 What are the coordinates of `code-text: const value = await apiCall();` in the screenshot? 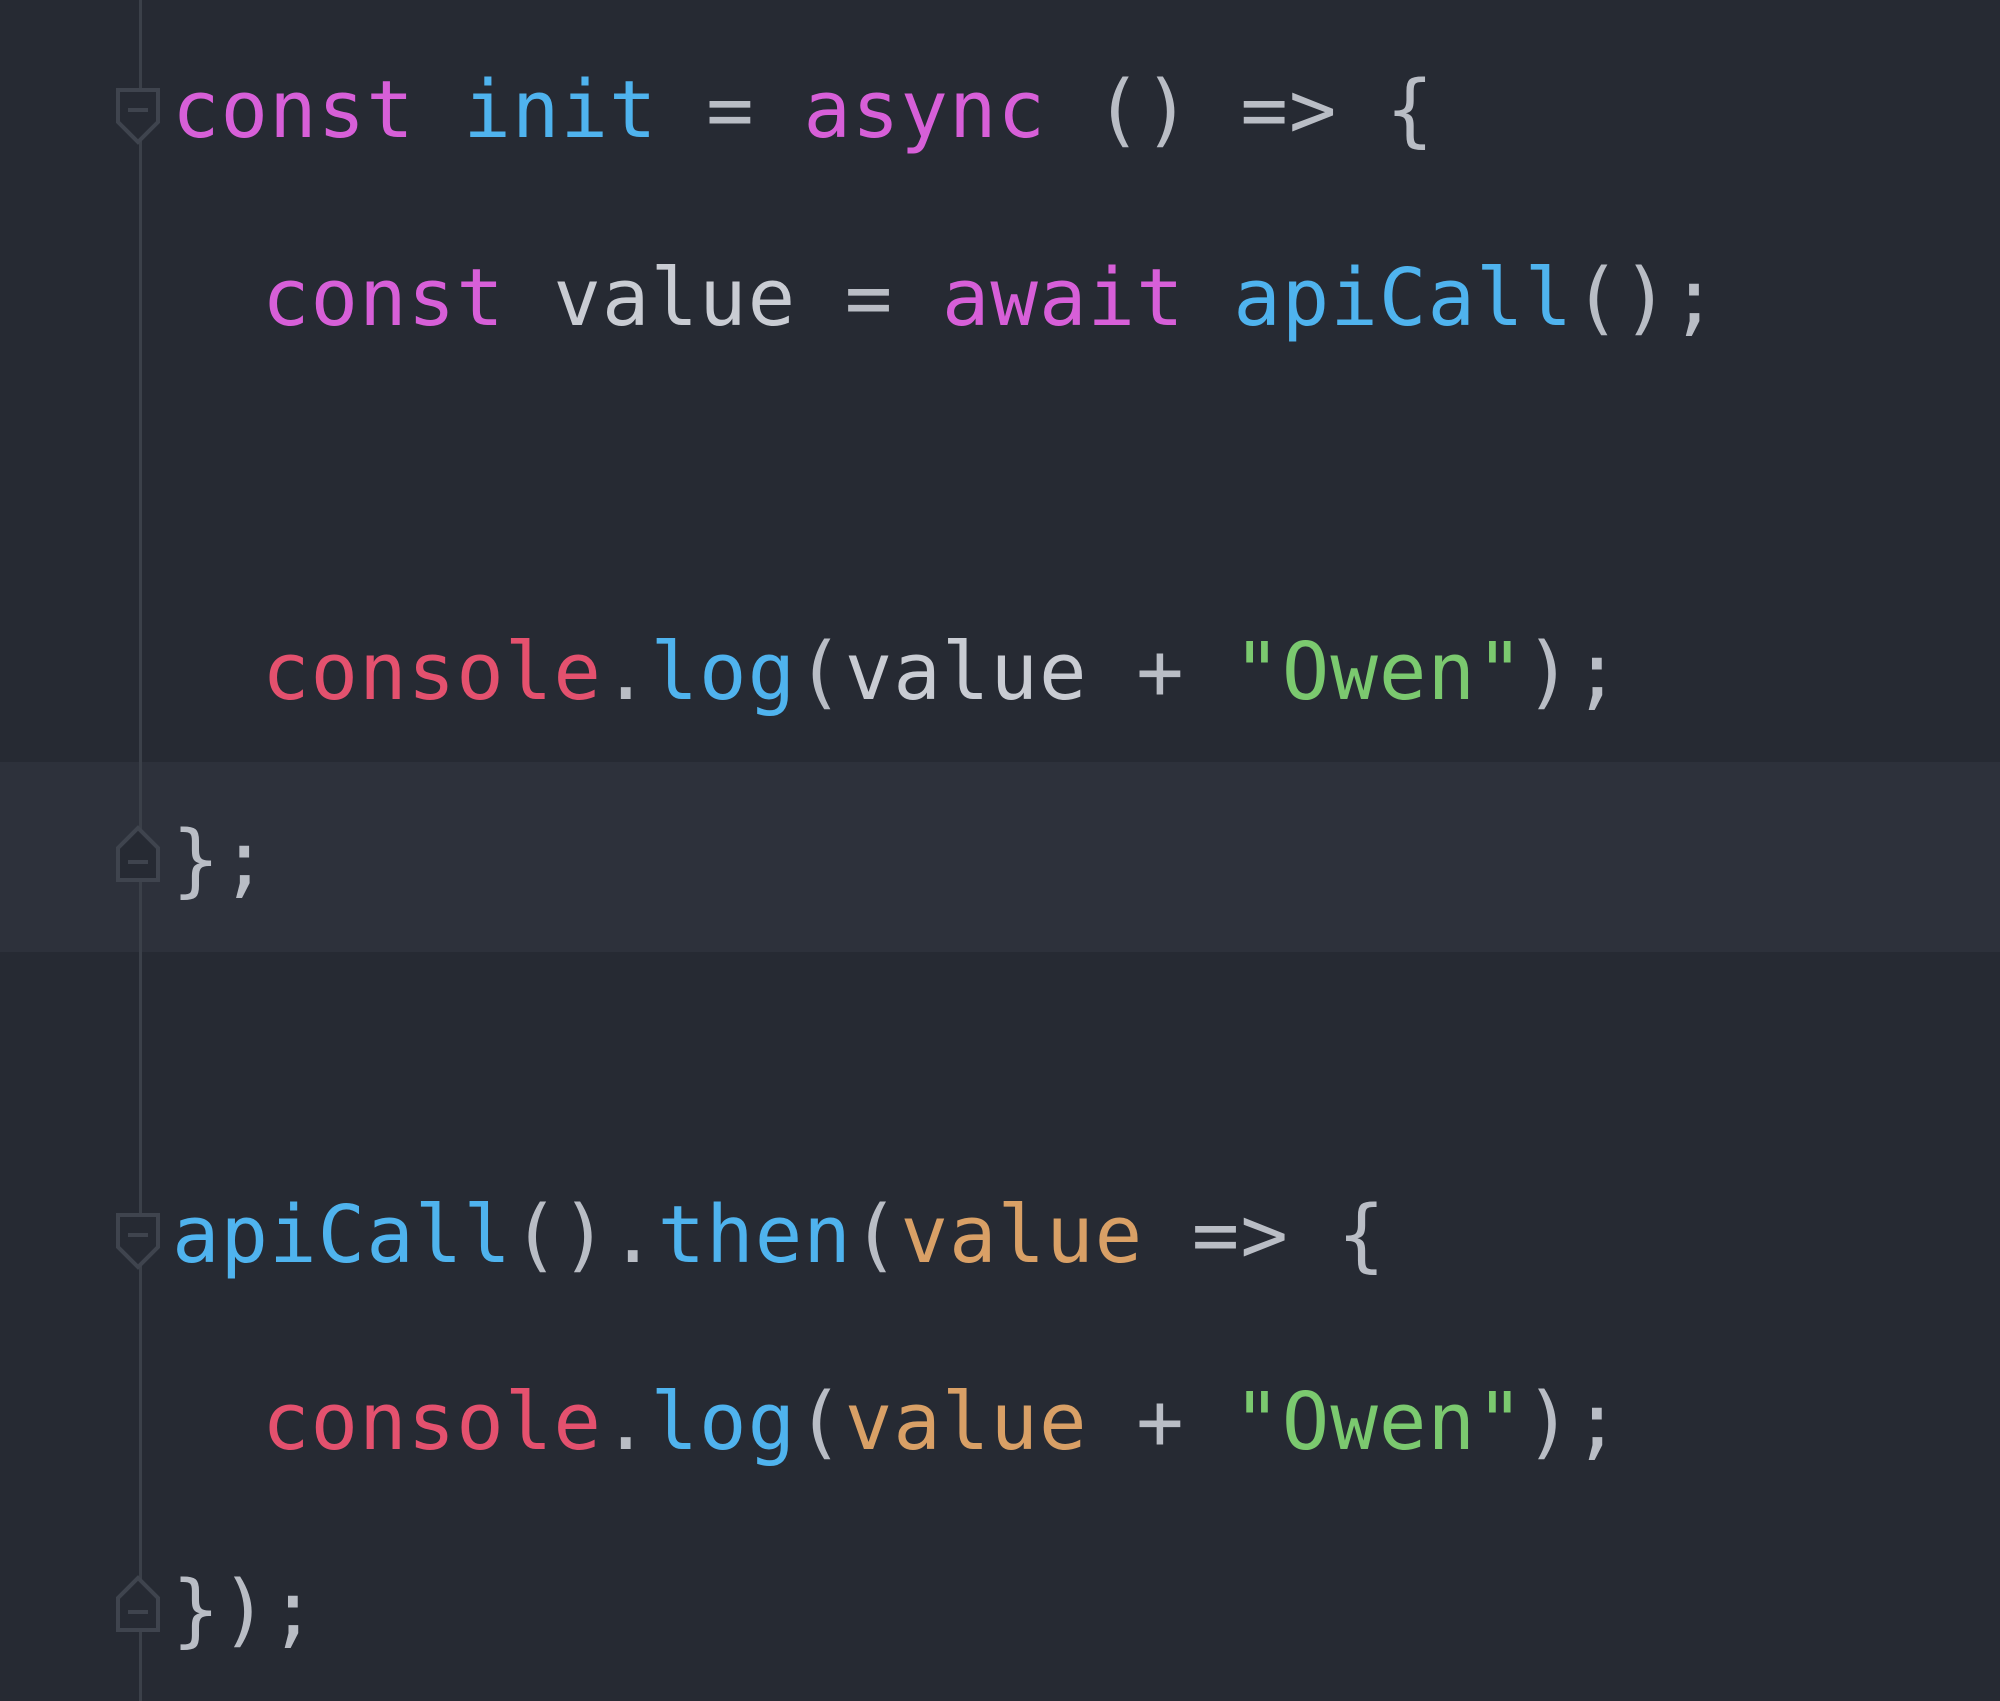 It's located at (990, 298).